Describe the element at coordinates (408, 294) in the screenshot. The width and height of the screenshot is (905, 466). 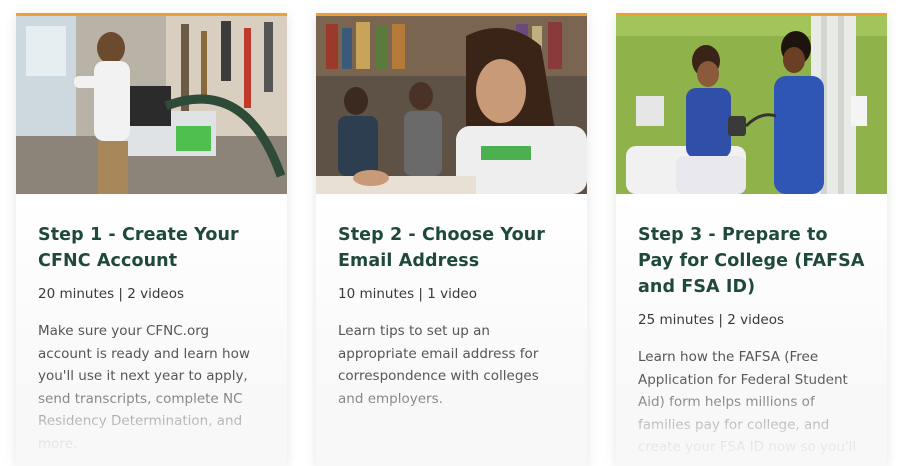
I see `card-duration: 10 minutes | 1 video` at that location.